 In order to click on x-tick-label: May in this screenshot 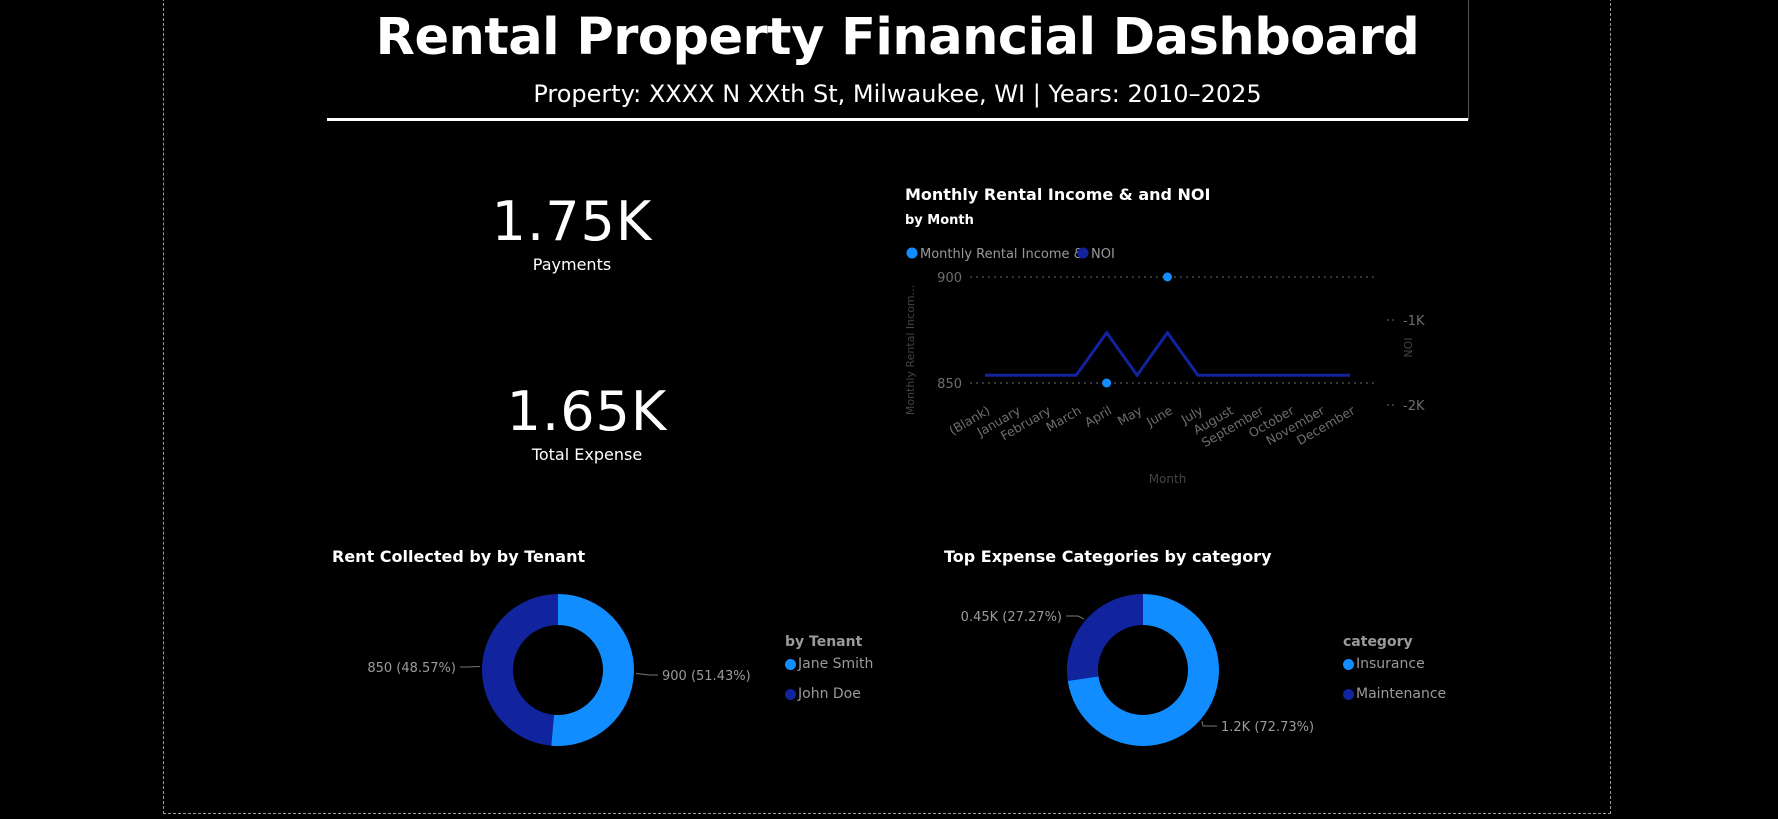, I will do `click(1130, 415)`.